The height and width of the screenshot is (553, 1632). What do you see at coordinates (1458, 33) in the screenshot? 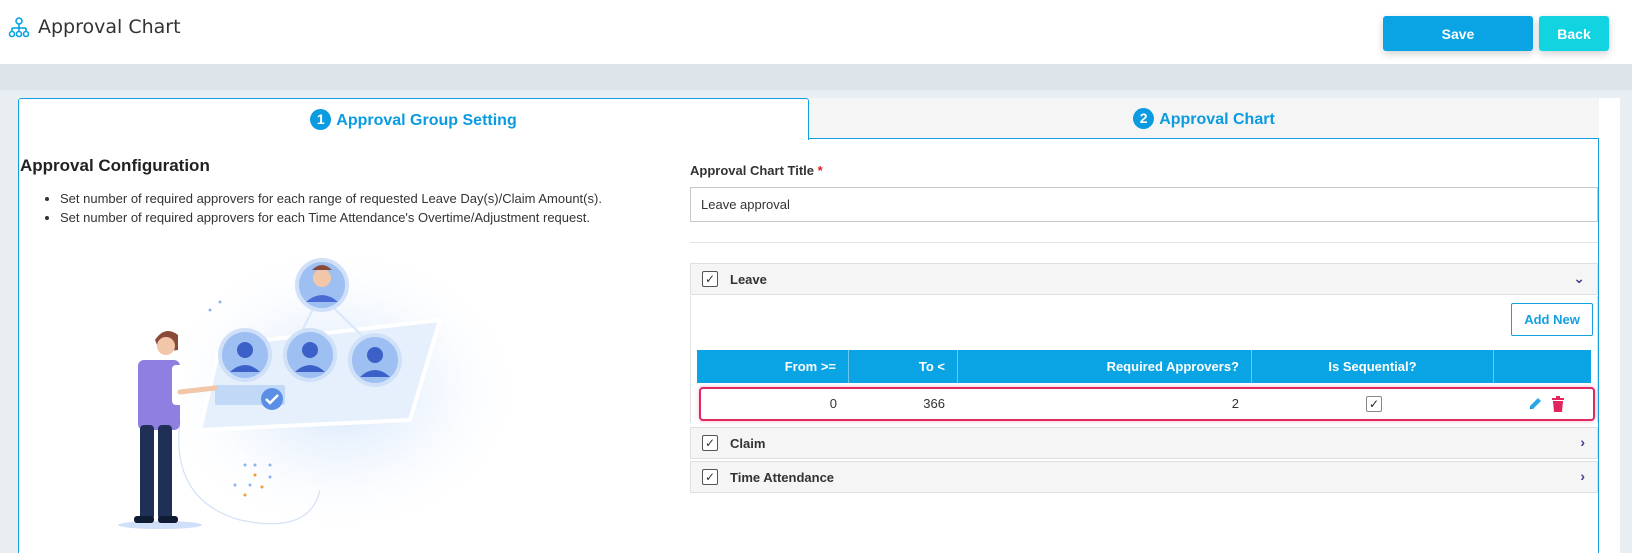
I see `save-button: Save` at bounding box center [1458, 33].